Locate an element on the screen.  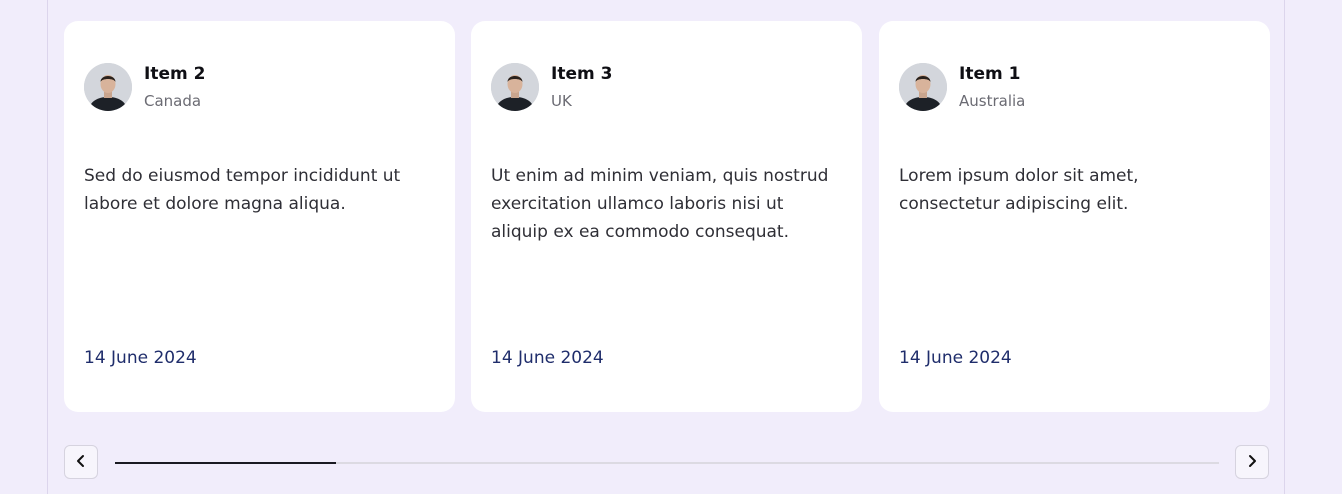
chevron-left-icon is located at coordinates (81, 462).